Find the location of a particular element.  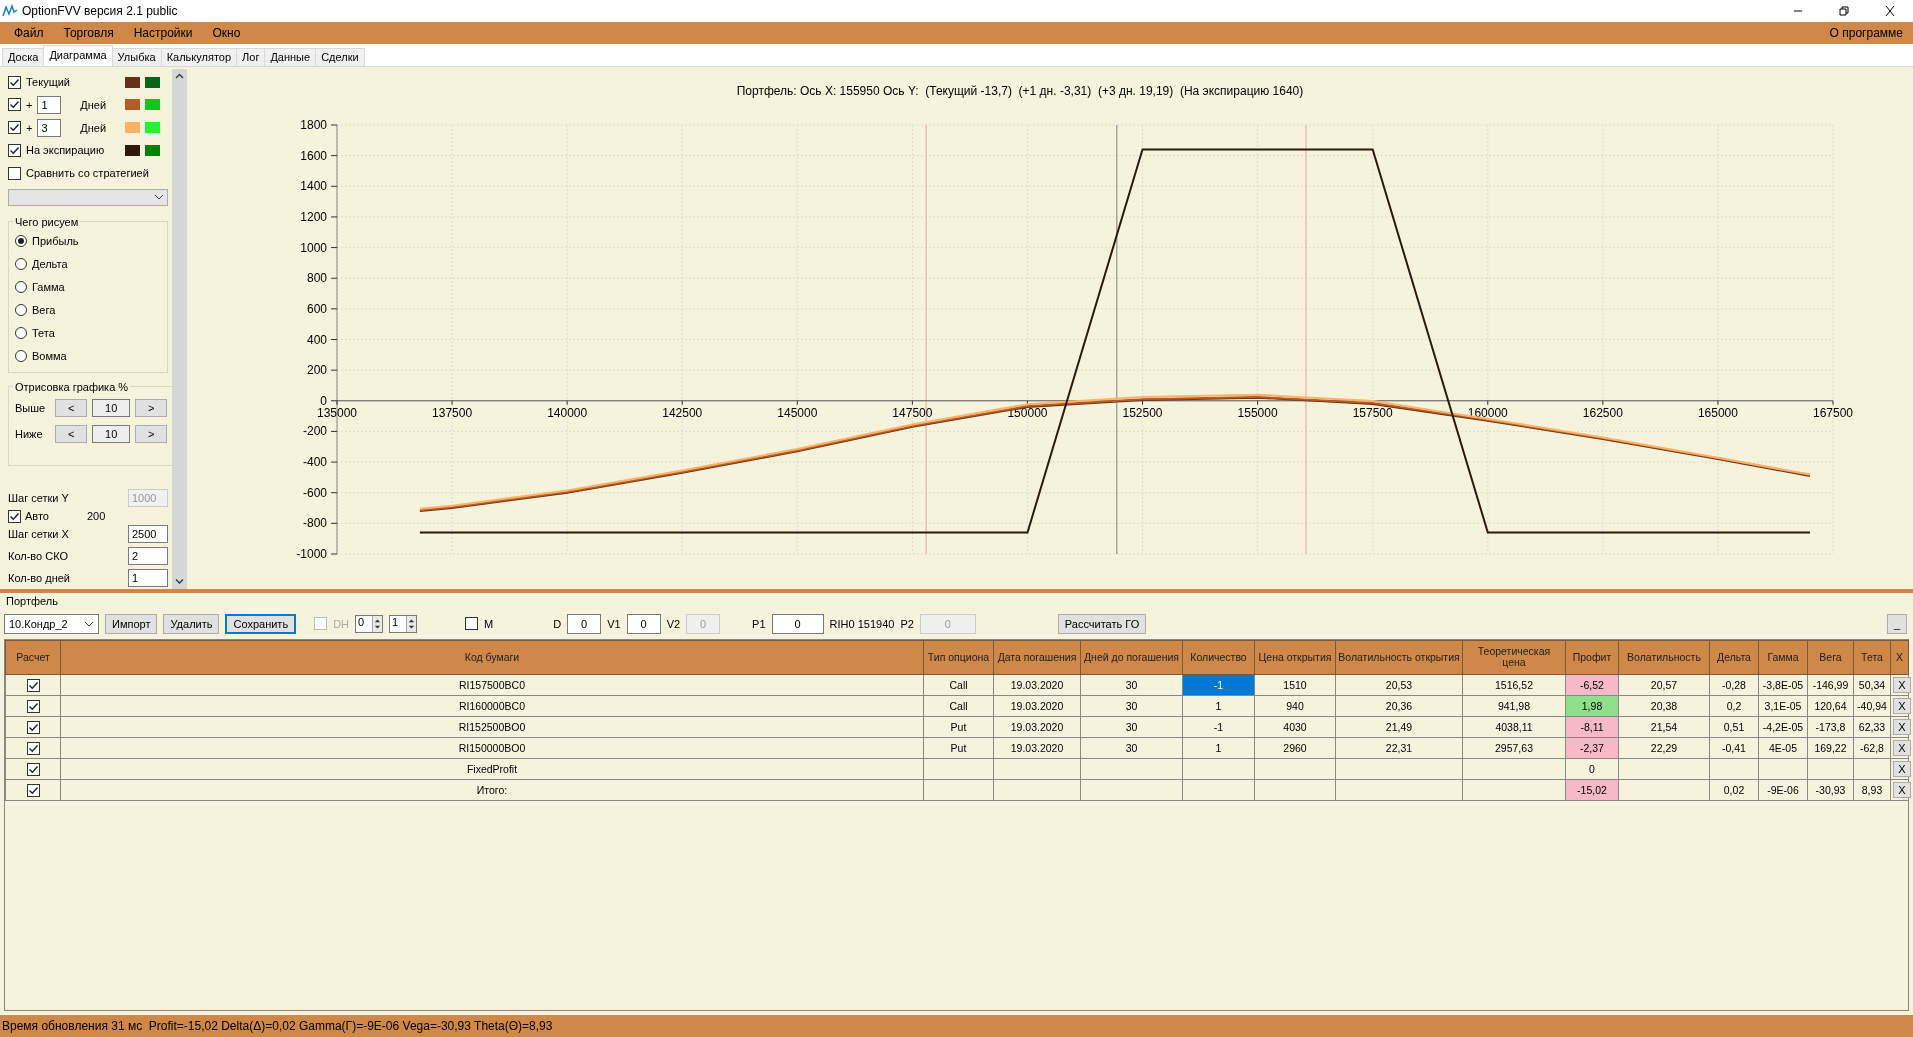

tab: Лог is located at coordinates (251, 56).